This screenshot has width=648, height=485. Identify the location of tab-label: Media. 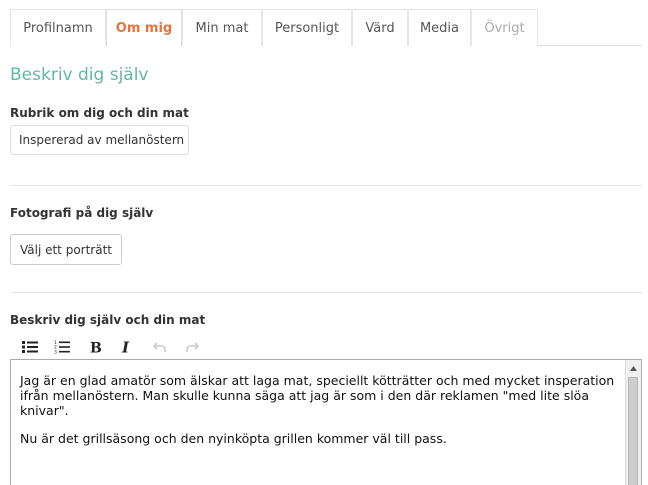
(439, 28).